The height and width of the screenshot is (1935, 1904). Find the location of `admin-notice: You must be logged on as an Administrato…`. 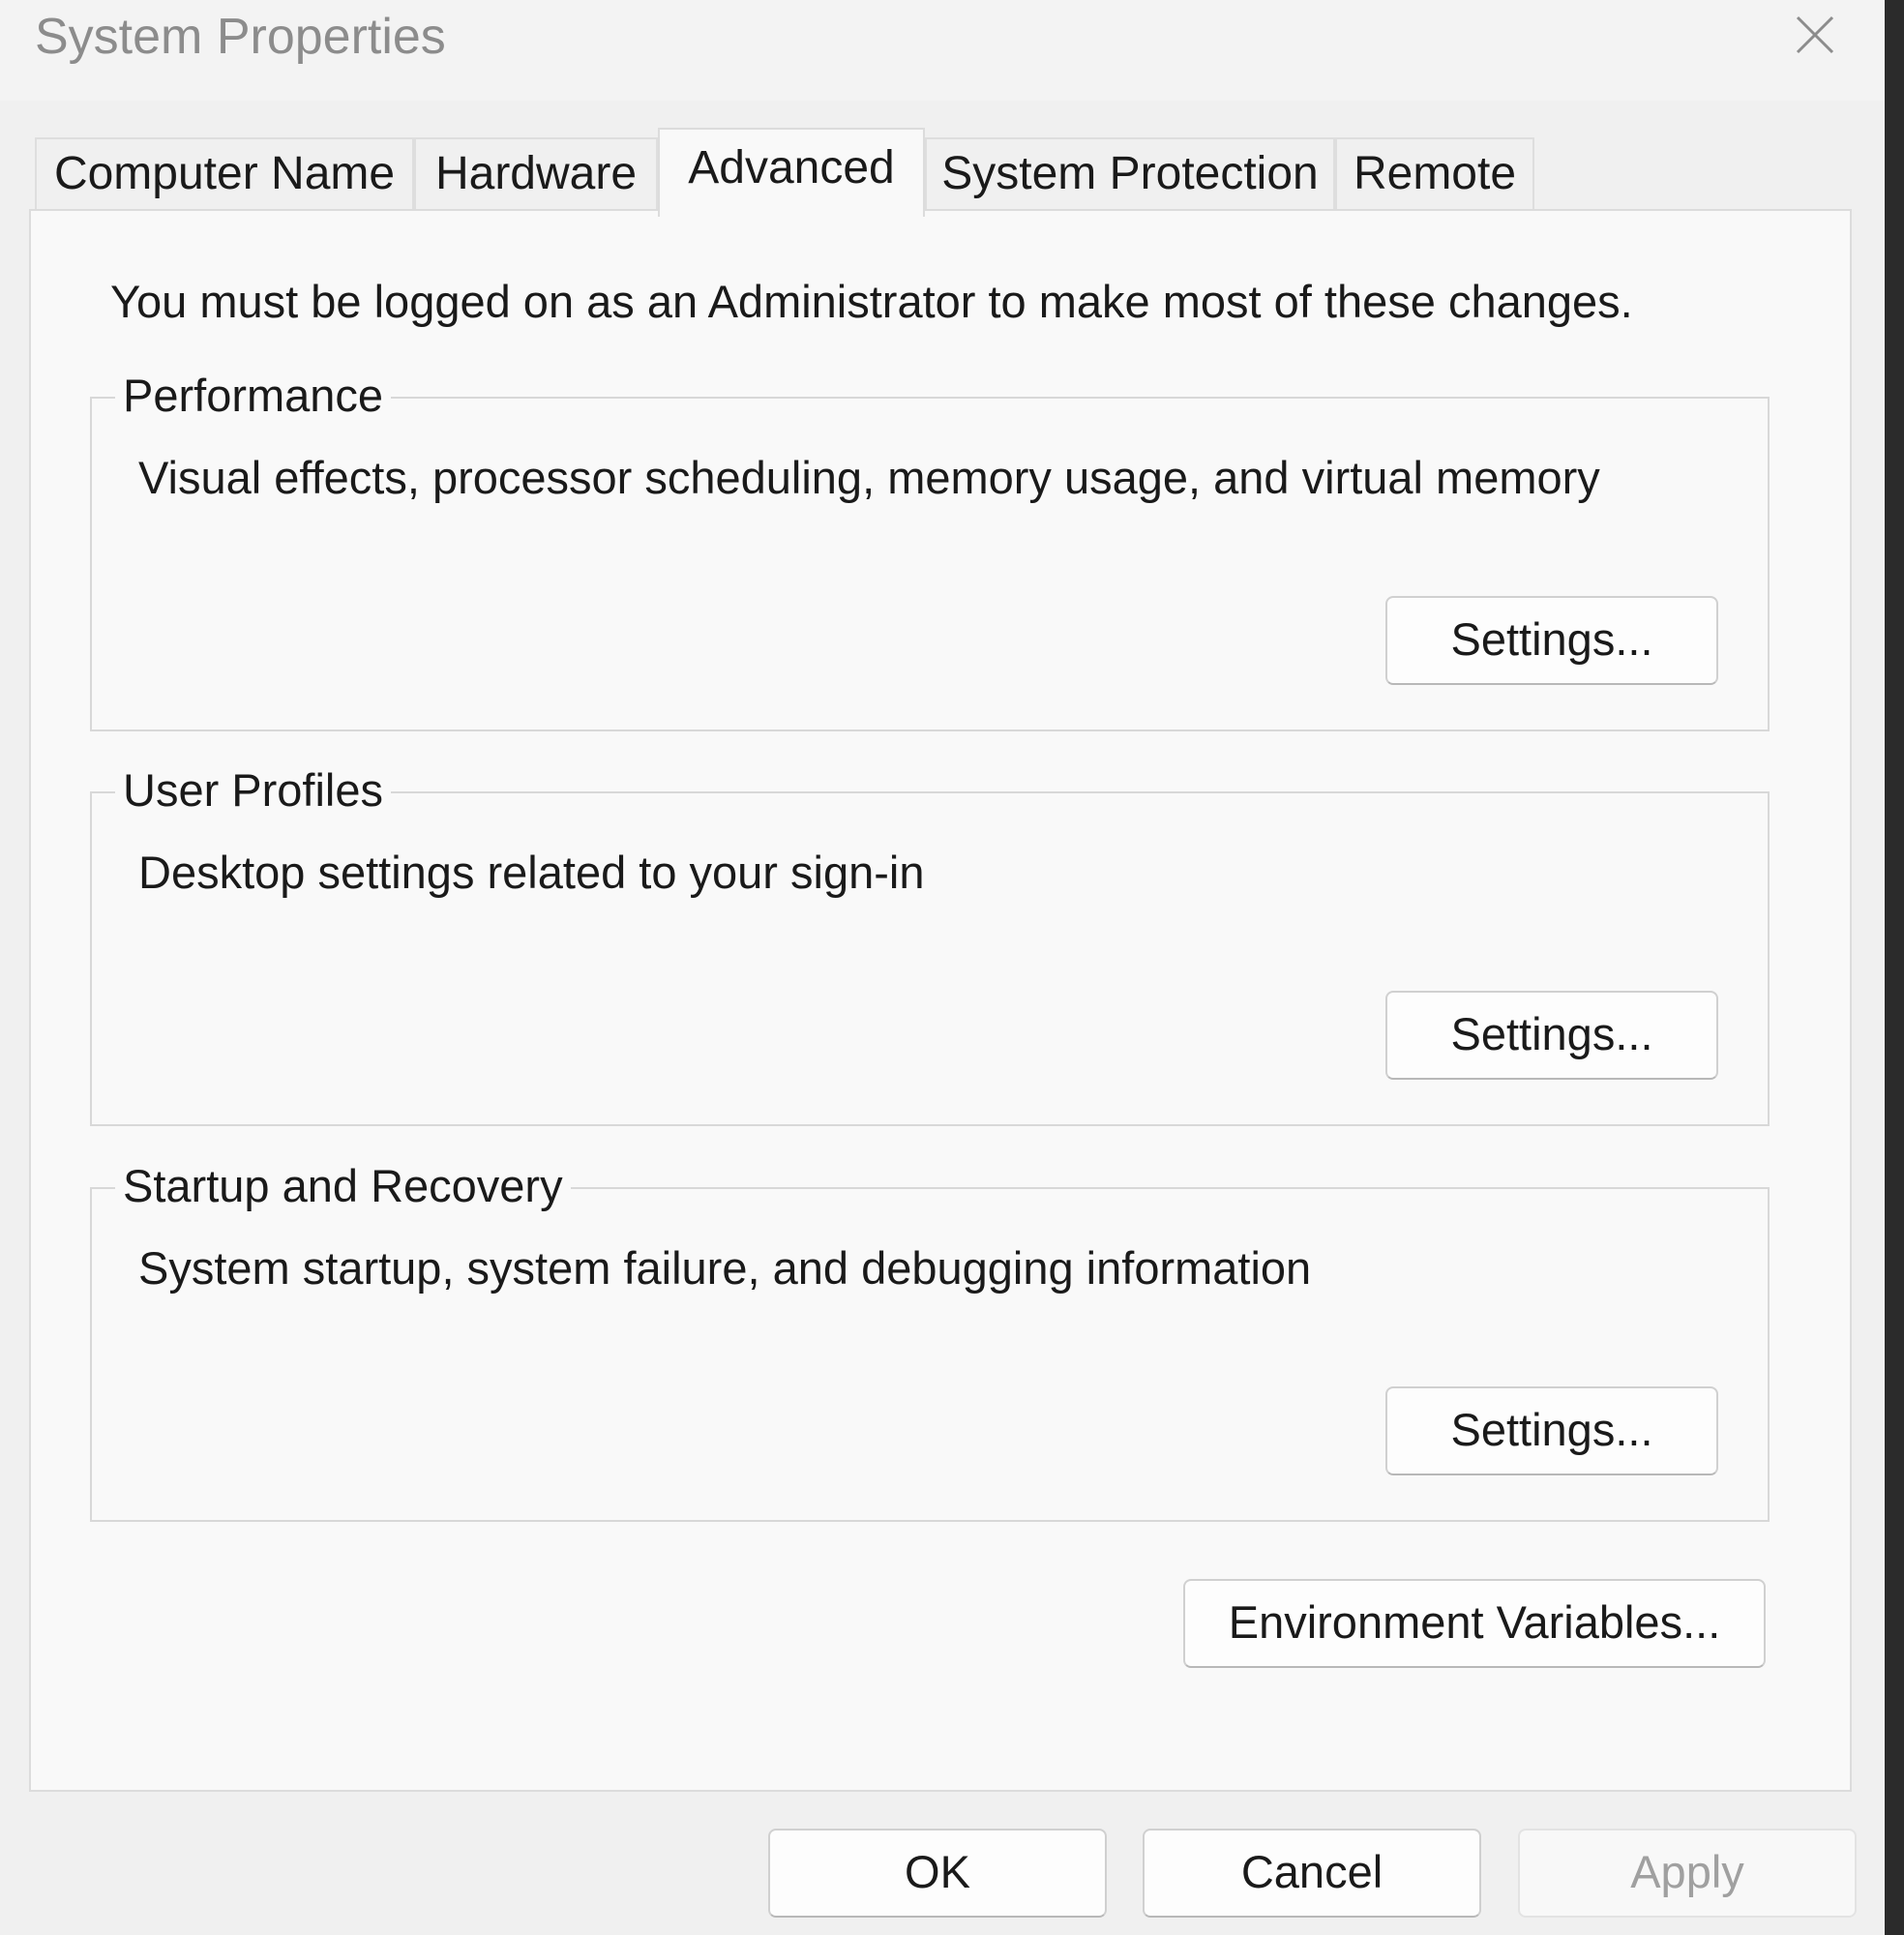

admin-notice: You must be logged on as an Administrato… is located at coordinates (872, 301).